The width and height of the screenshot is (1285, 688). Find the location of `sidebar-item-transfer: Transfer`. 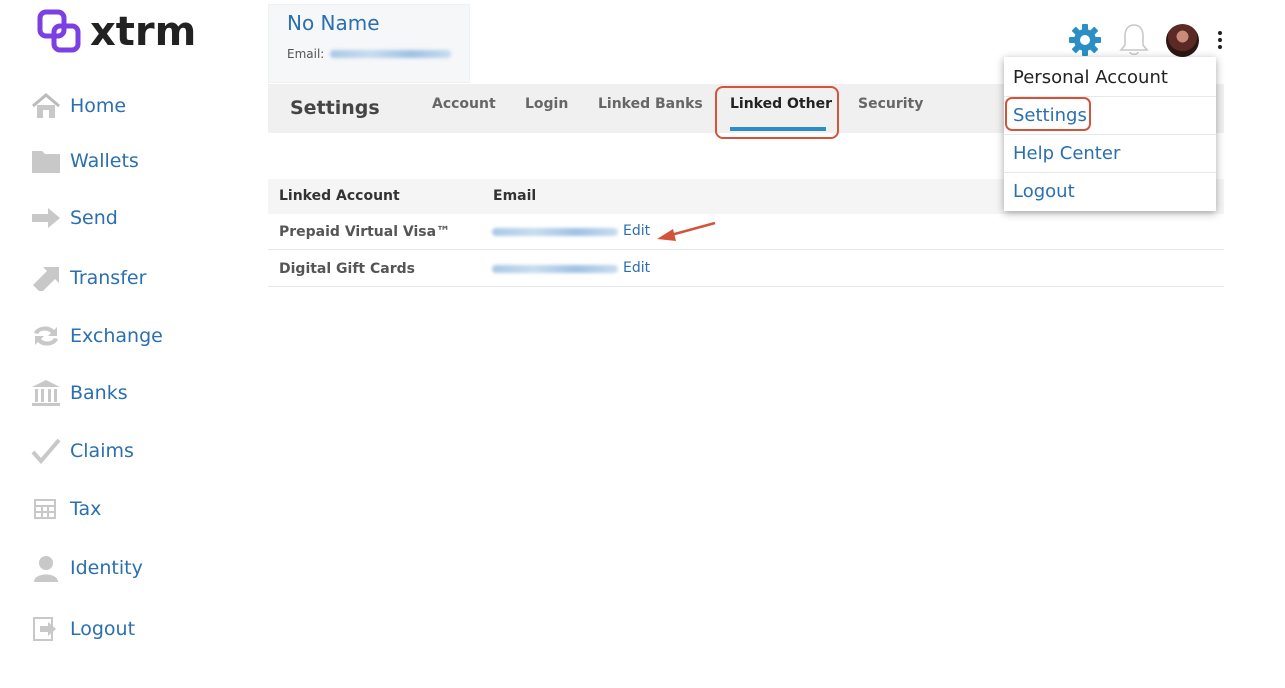

sidebar-item-transfer: Transfer is located at coordinates (88, 278).